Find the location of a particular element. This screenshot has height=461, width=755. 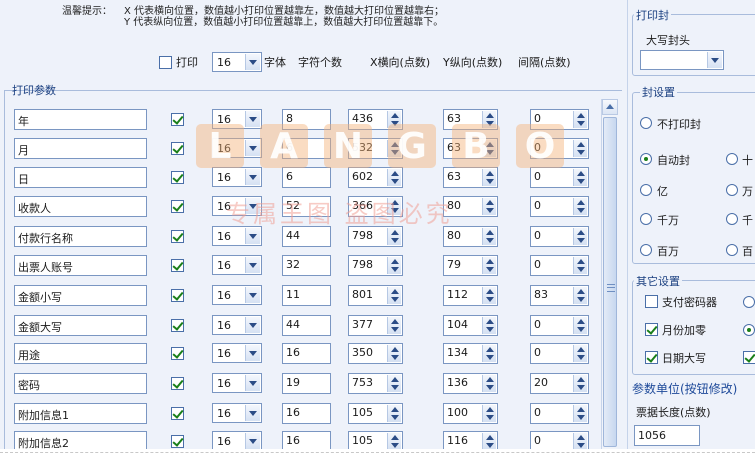

param-chars-input: 32 is located at coordinates (306, 265).